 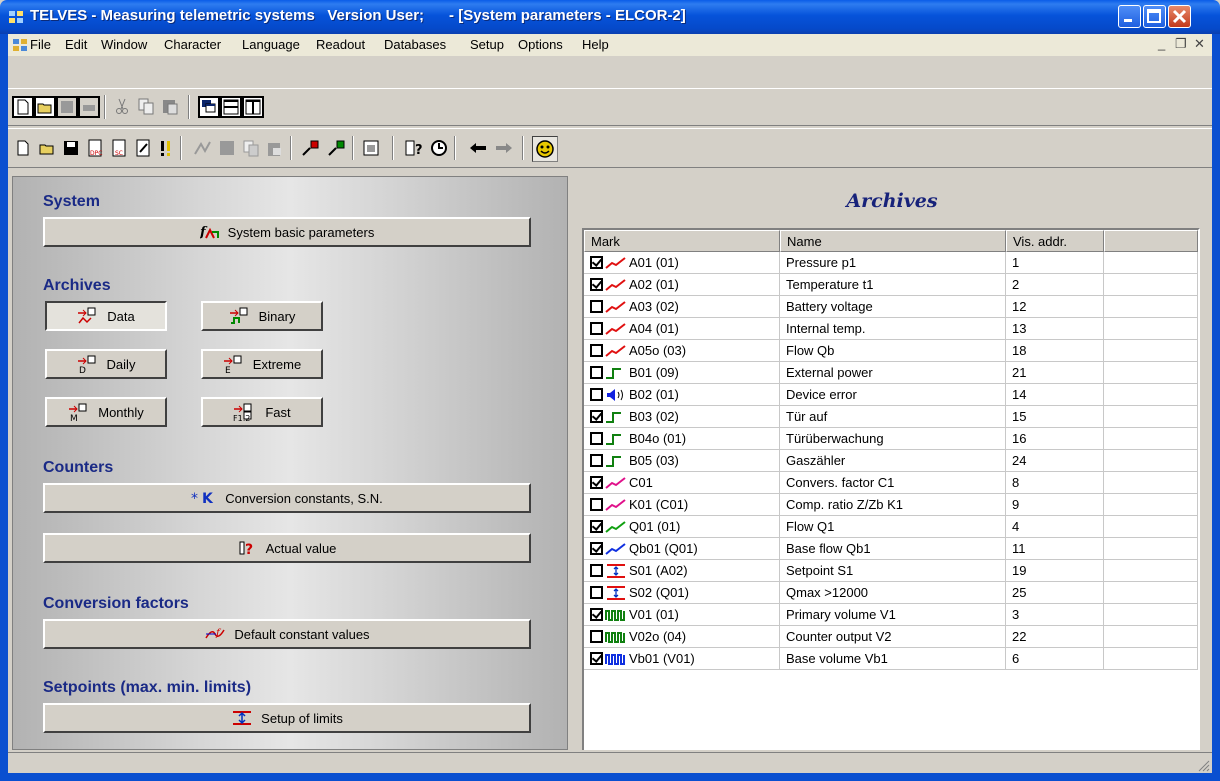 I want to click on save-icon, so click(x=71, y=148).